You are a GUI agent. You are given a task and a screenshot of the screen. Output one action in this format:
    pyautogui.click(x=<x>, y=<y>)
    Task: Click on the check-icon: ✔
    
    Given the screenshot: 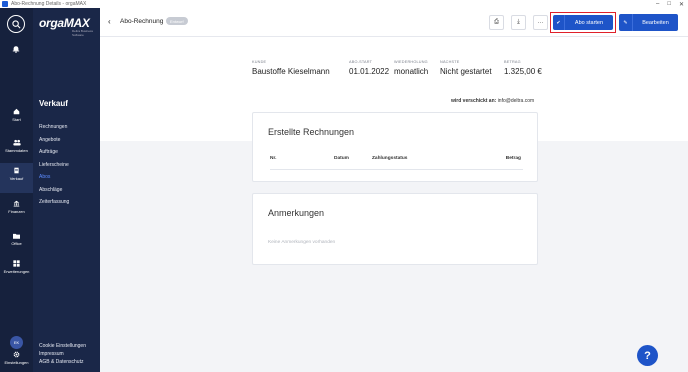 What is the action you would take?
    pyautogui.click(x=559, y=22)
    